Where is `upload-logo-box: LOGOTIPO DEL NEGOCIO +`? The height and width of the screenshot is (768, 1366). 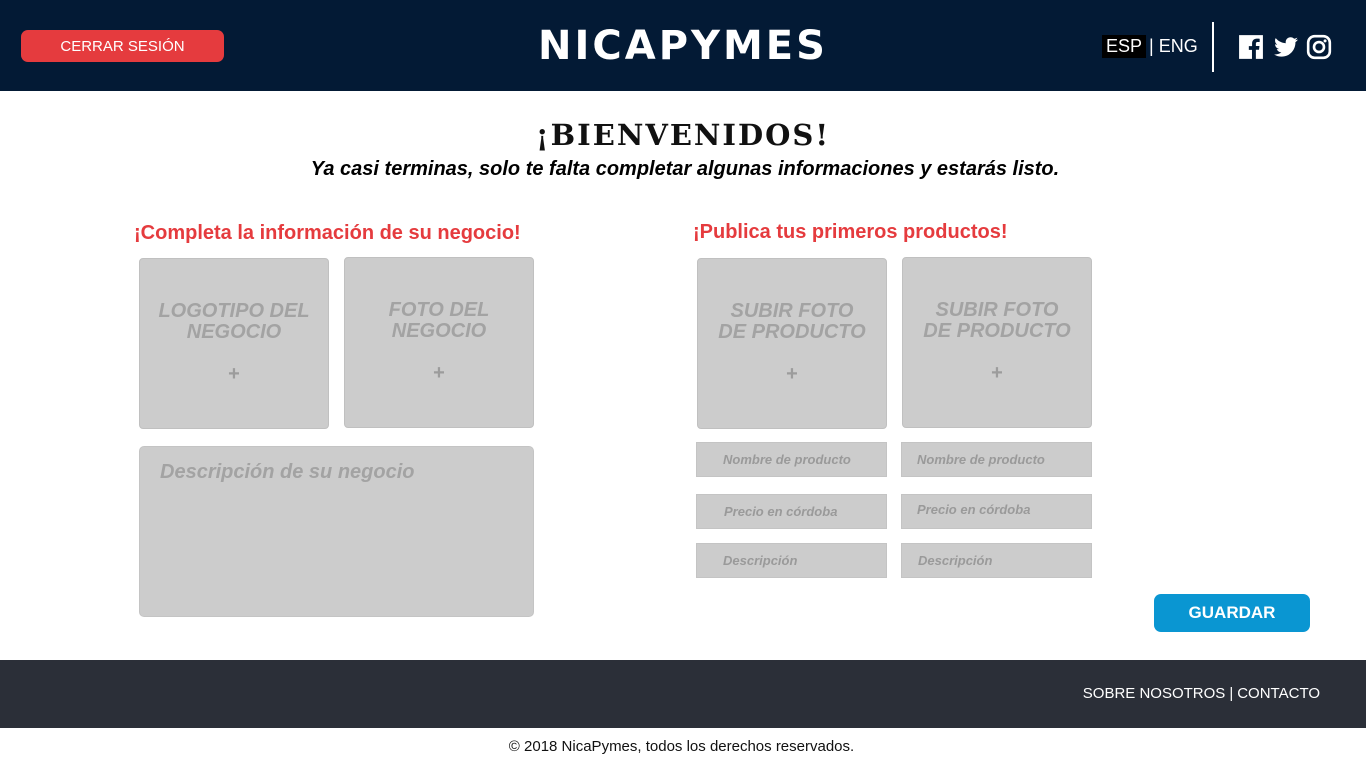
upload-logo-box: LOGOTIPO DEL NEGOCIO + is located at coordinates (234, 343).